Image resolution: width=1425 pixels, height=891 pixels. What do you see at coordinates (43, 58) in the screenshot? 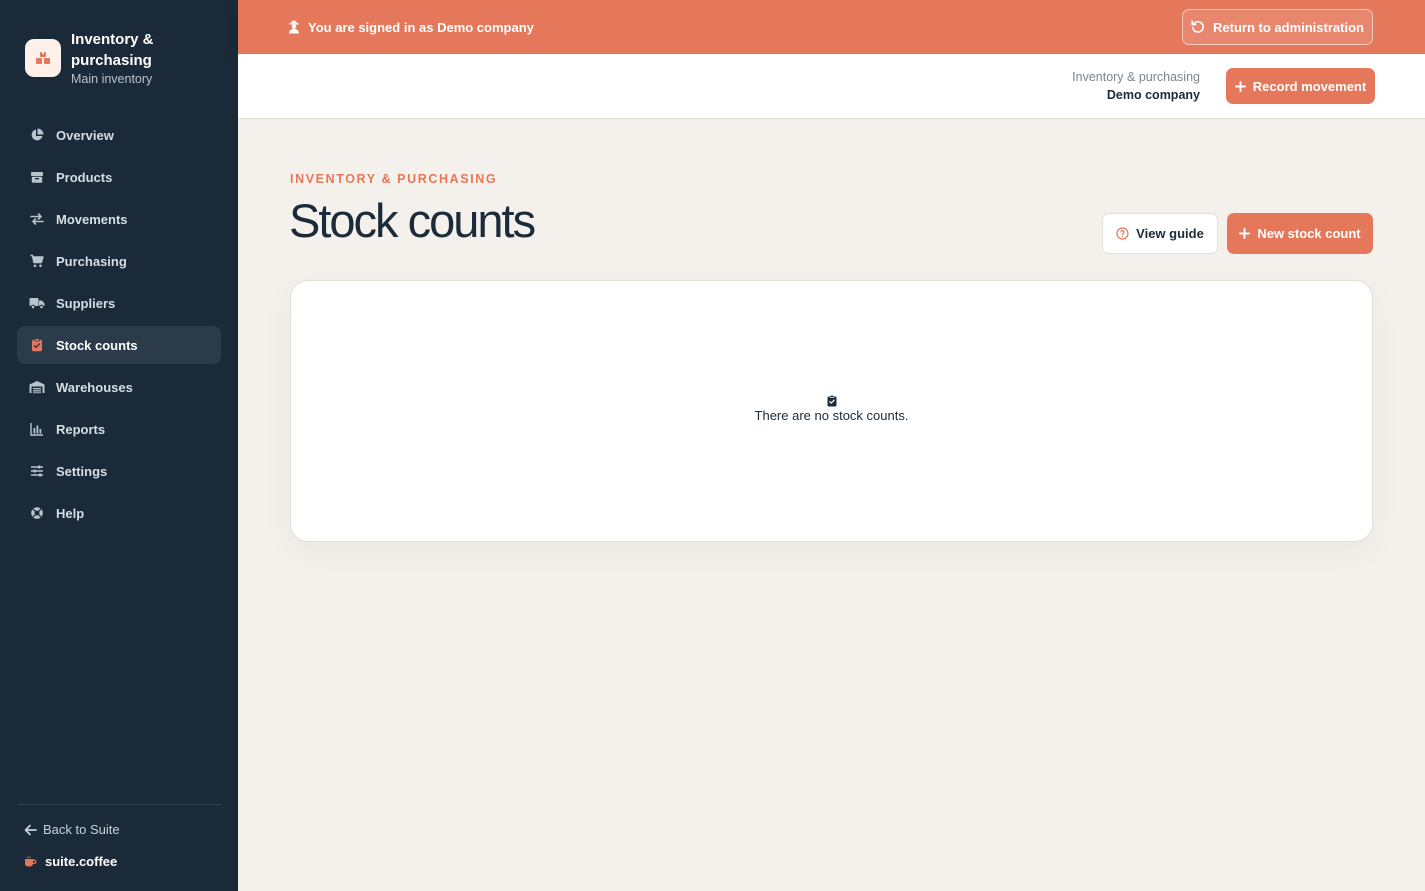
I see `boxes-icon` at bounding box center [43, 58].